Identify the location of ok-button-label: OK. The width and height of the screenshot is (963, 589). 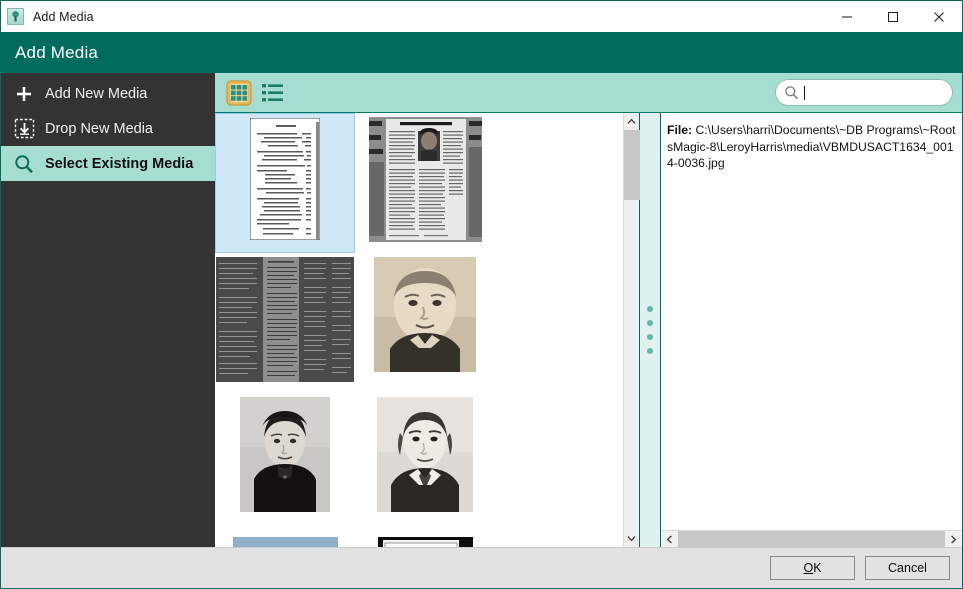
(812, 568).